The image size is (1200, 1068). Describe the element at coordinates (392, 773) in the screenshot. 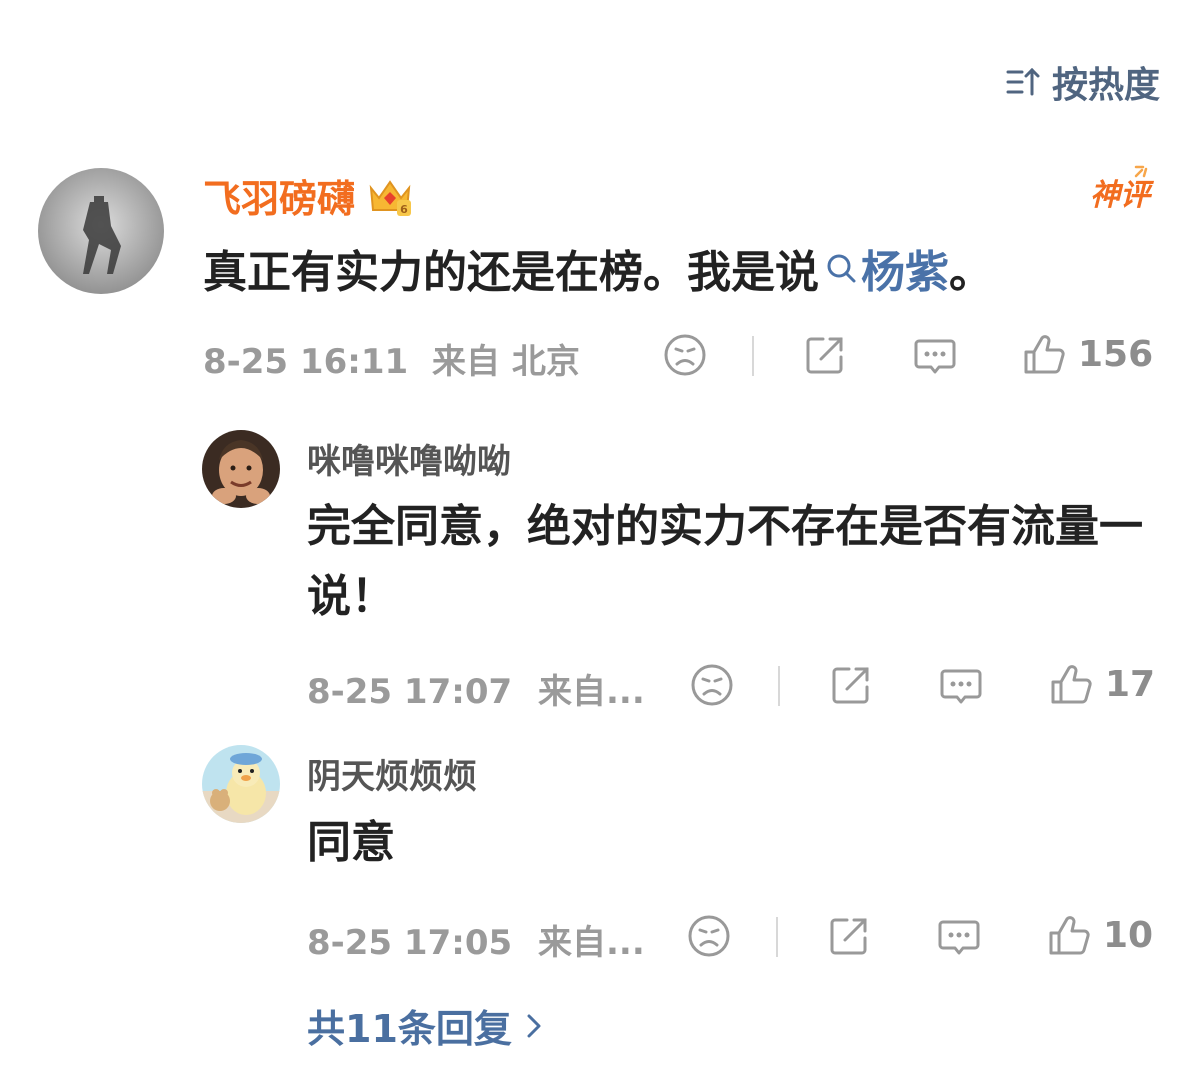

I see `reply-author: 阴天烦烦烦` at that location.